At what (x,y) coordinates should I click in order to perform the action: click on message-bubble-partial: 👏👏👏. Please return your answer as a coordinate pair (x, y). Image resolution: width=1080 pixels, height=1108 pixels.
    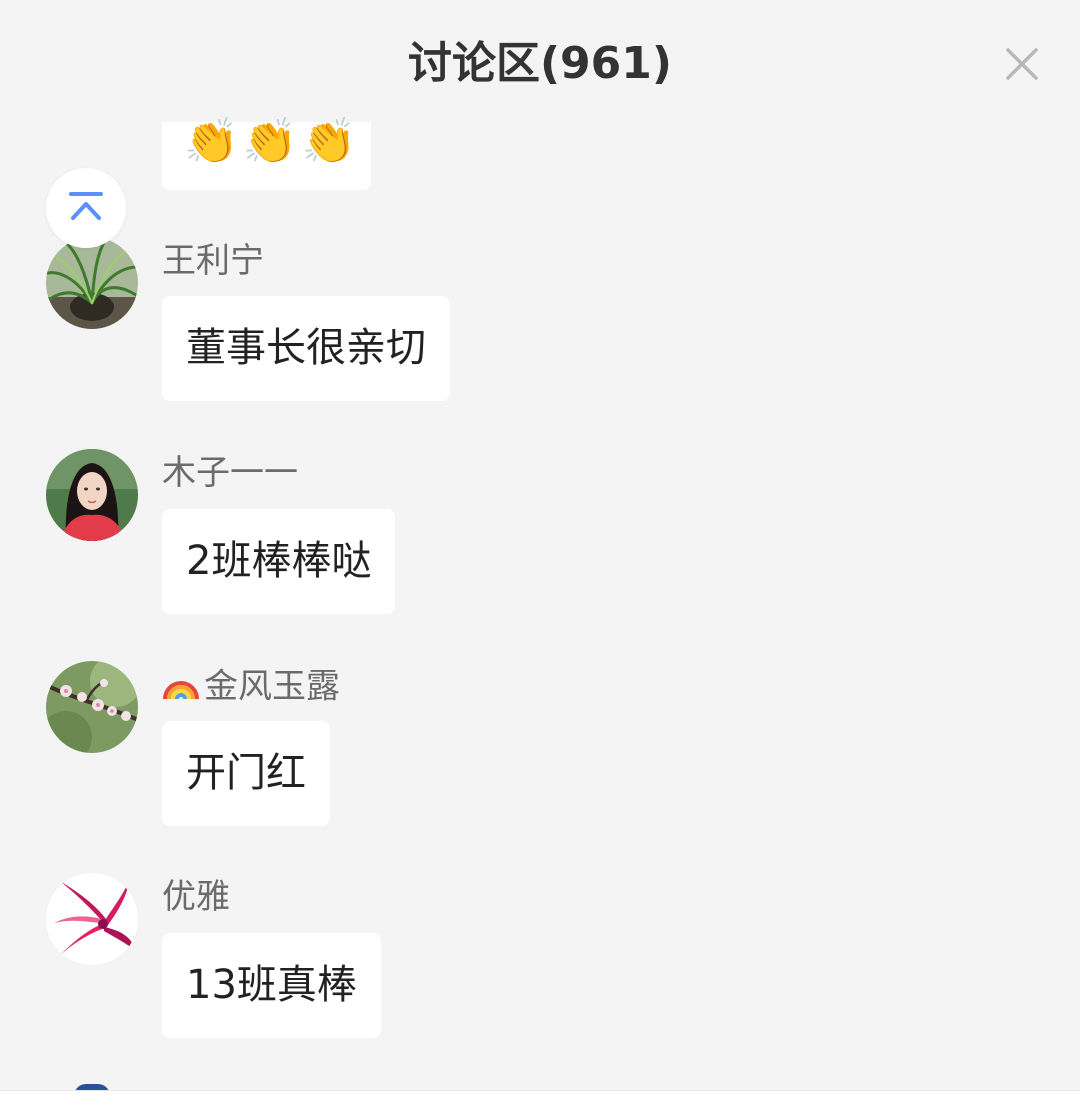
    Looking at the image, I should click on (266, 153).